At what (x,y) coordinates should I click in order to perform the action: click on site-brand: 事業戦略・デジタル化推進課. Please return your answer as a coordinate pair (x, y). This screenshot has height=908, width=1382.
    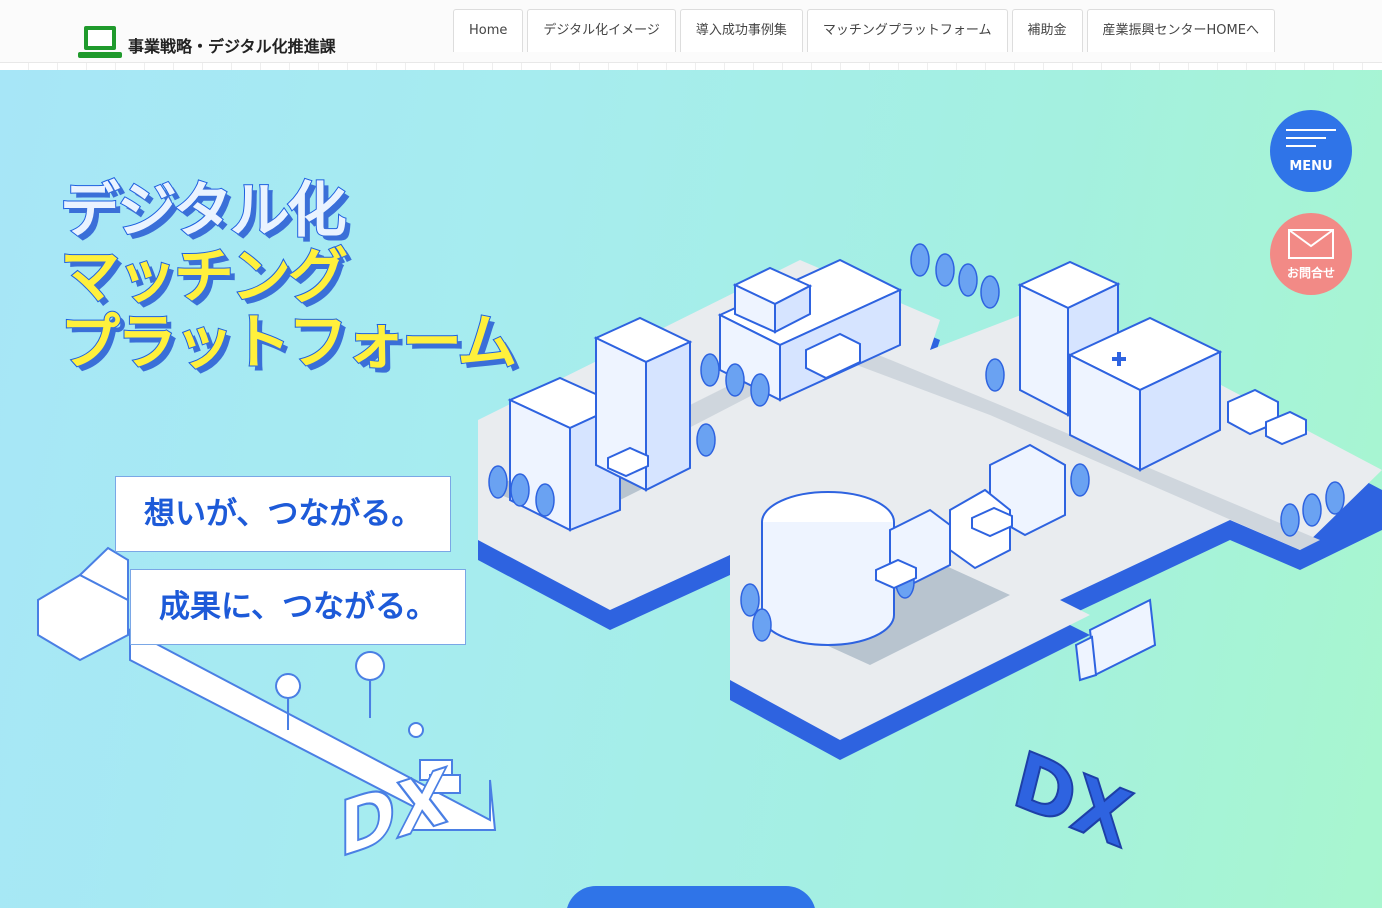
    Looking at the image, I should click on (207, 42).